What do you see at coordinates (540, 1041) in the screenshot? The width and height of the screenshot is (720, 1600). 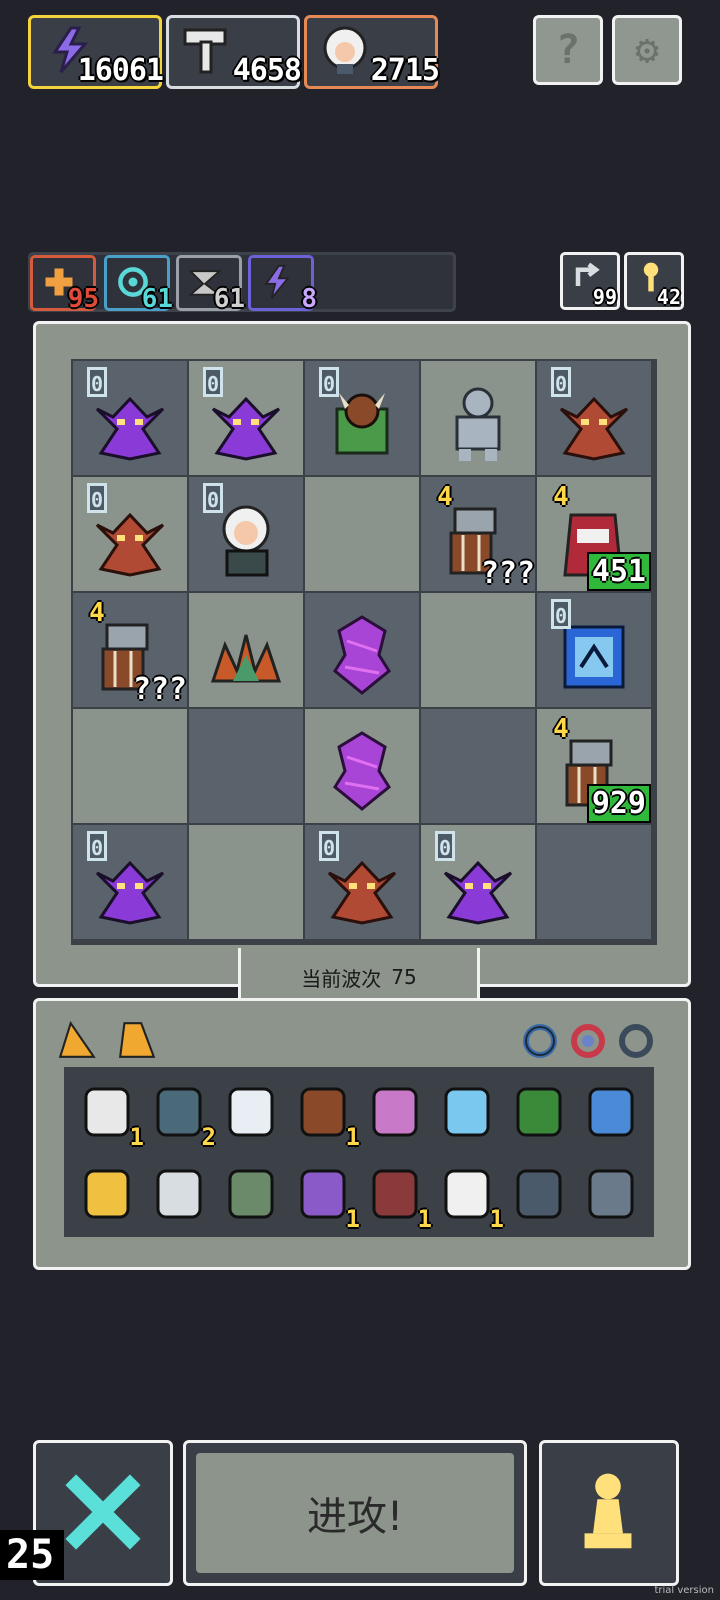 I see `ring-blue-icon` at bounding box center [540, 1041].